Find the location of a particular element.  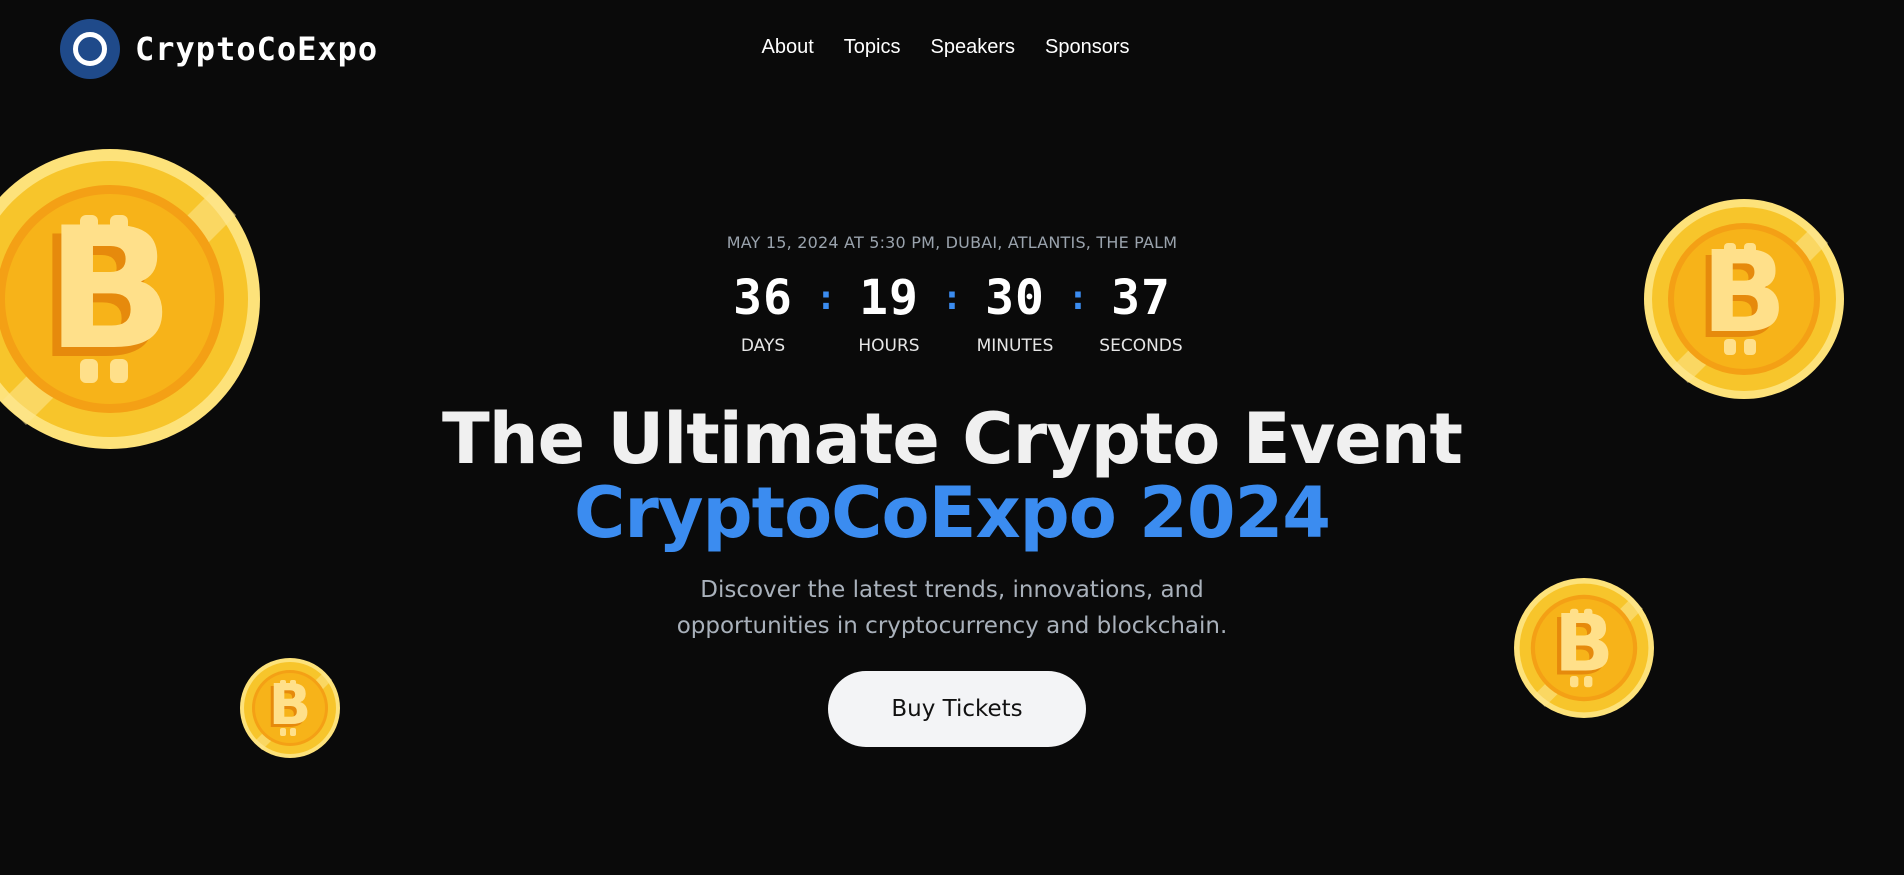

countdown-days: 36 DAYS is located at coordinates (763, 313).